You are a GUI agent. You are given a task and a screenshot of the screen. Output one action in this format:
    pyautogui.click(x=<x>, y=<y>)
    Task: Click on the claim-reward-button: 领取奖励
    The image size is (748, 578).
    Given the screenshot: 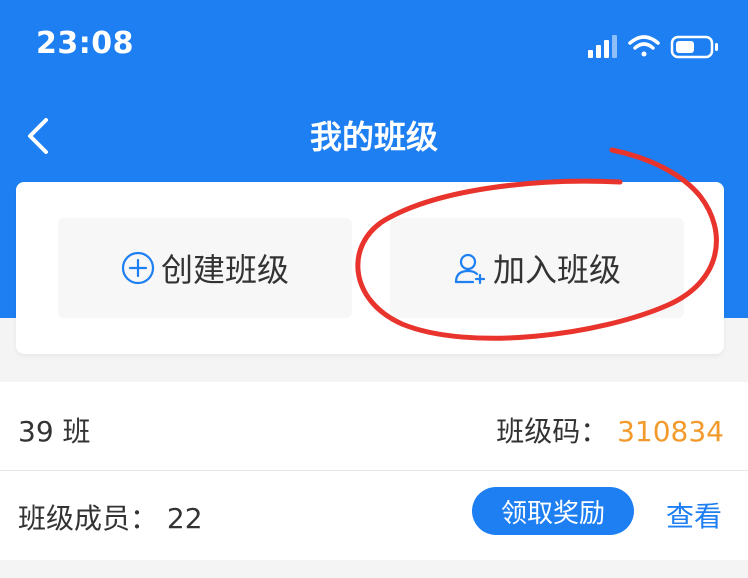 What is the action you would take?
    pyautogui.click(x=553, y=511)
    